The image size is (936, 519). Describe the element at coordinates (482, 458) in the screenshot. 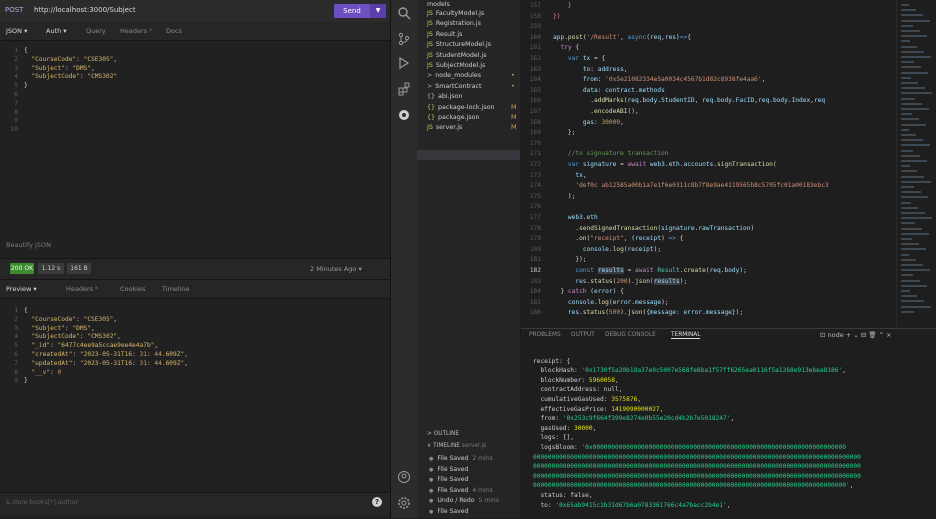

I see `timeline-time: 2 mins` at that location.